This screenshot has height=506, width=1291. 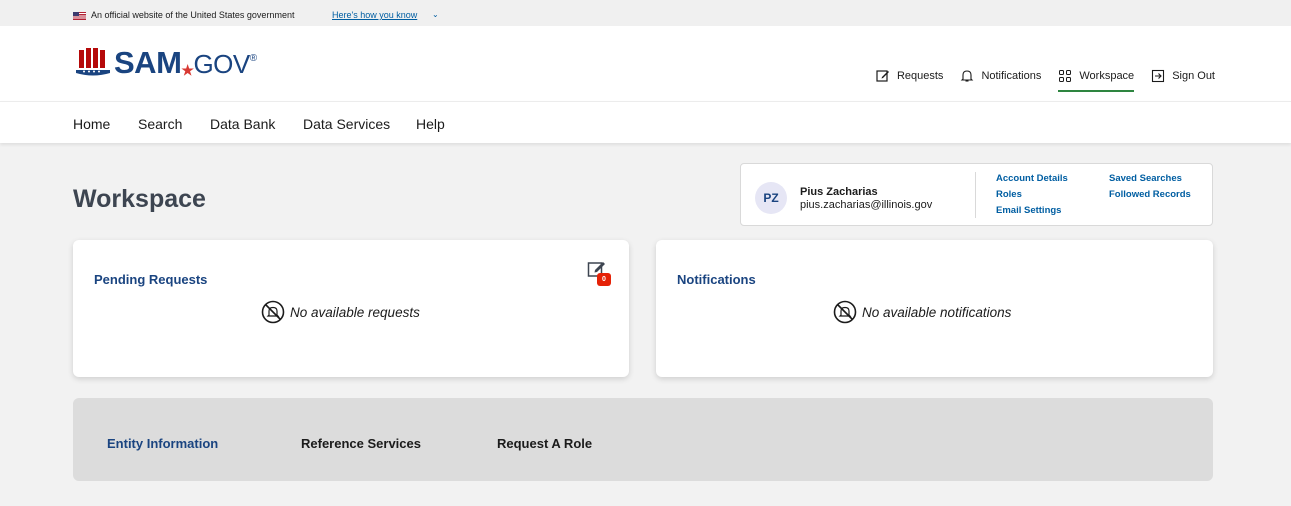 What do you see at coordinates (374, 15) in the screenshot?
I see `heres-how-you-know-link: Here's how you know` at bounding box center [374, 15].